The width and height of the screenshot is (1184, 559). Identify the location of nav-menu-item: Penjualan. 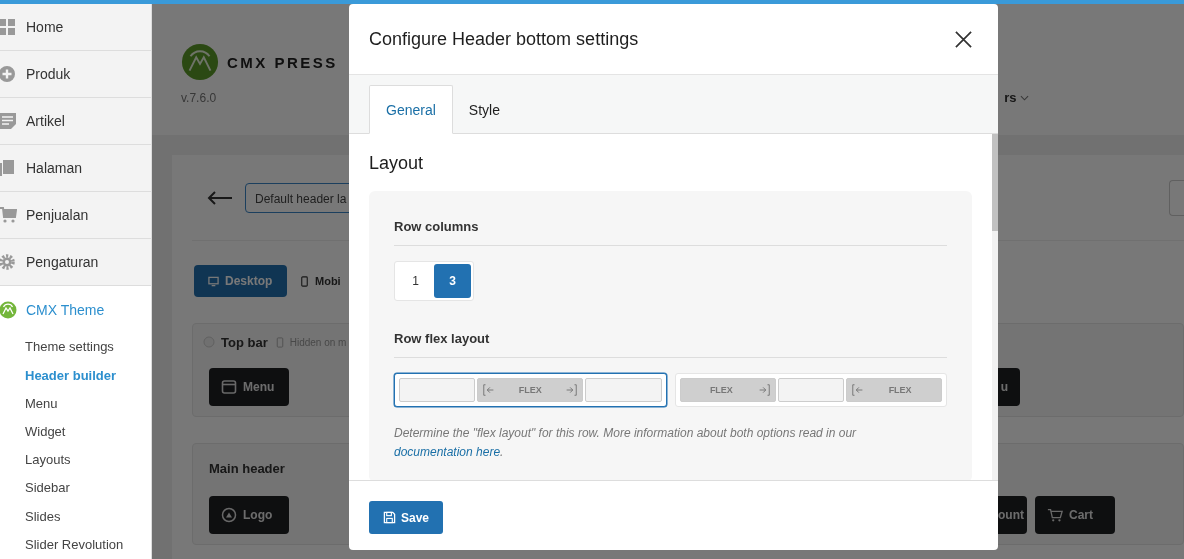
(75, 215).